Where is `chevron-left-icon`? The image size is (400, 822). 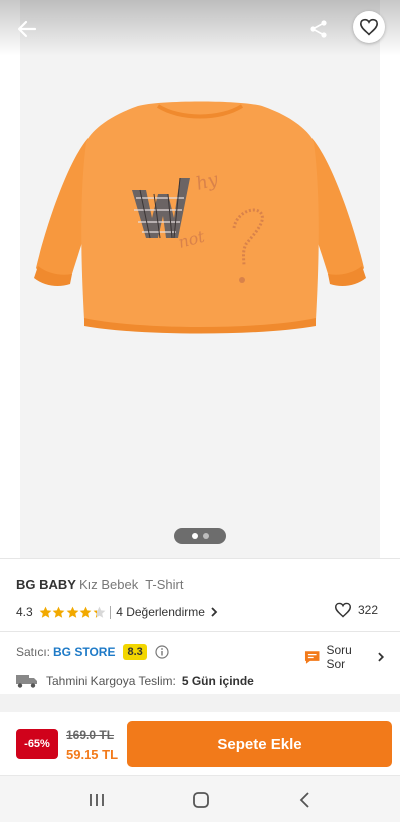 chevron-left-icon is located at coordinates (304, 800).